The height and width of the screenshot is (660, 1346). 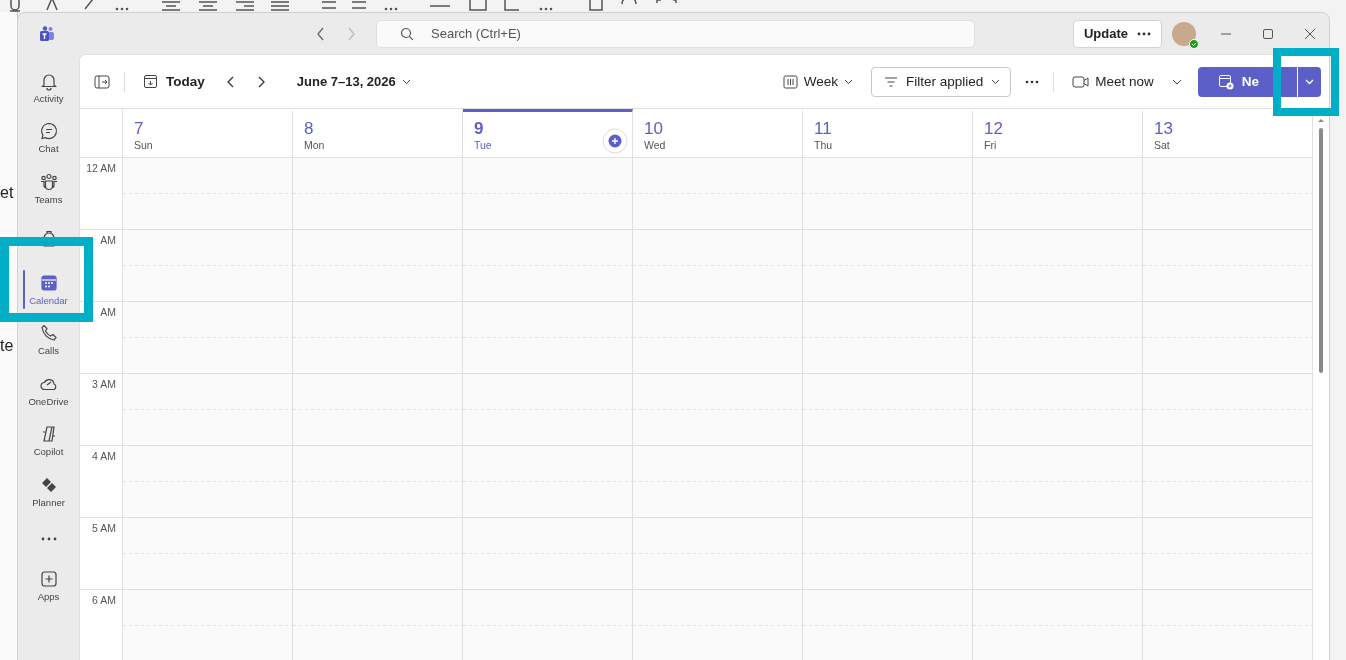 I want to click on add-event-icon, so click(x=615, y=141).